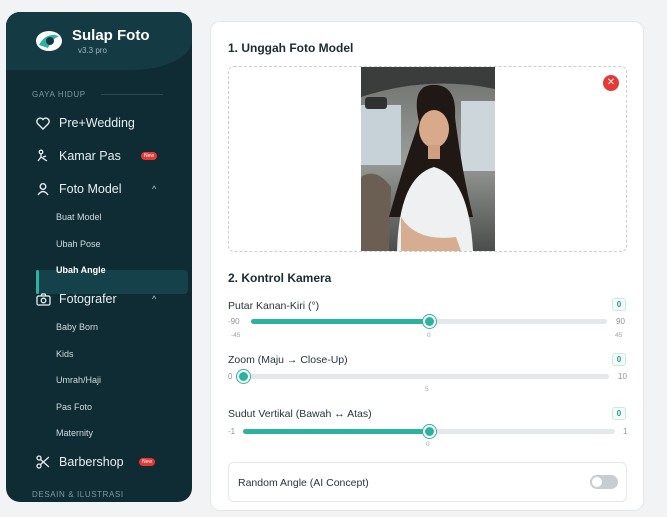 This screenshot has width=667, height=517. I want to click on slider-label-rotate: Putar Kanan-Kiri (°), so click(274, 306).